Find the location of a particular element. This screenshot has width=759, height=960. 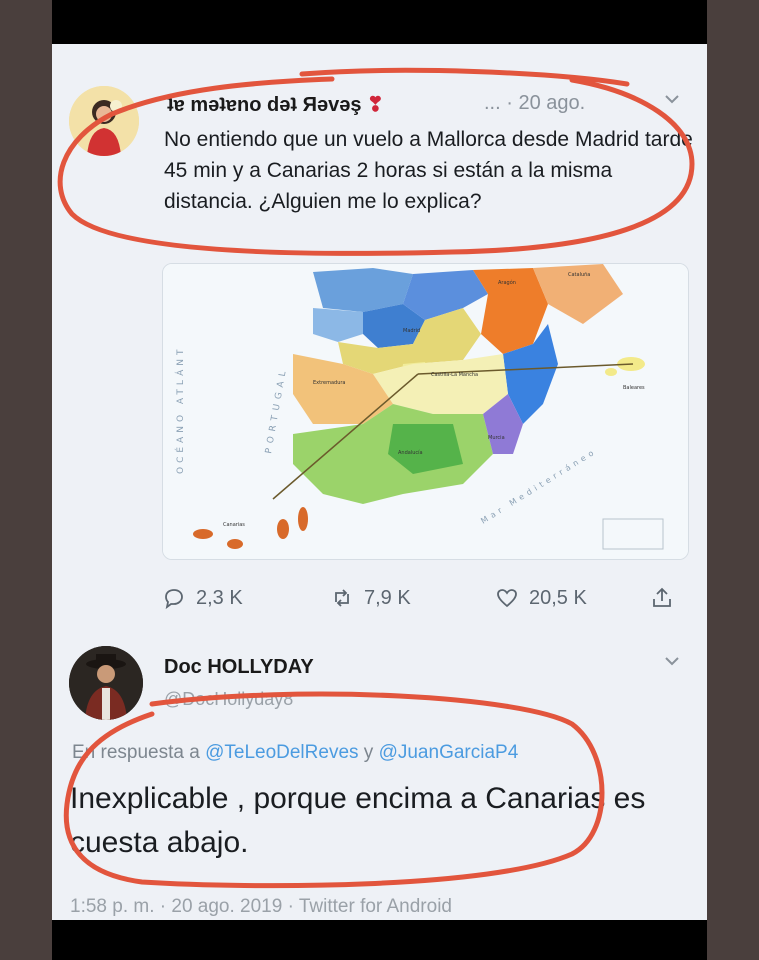

map-region-label: Aragón is located at coordinates (507, 282).